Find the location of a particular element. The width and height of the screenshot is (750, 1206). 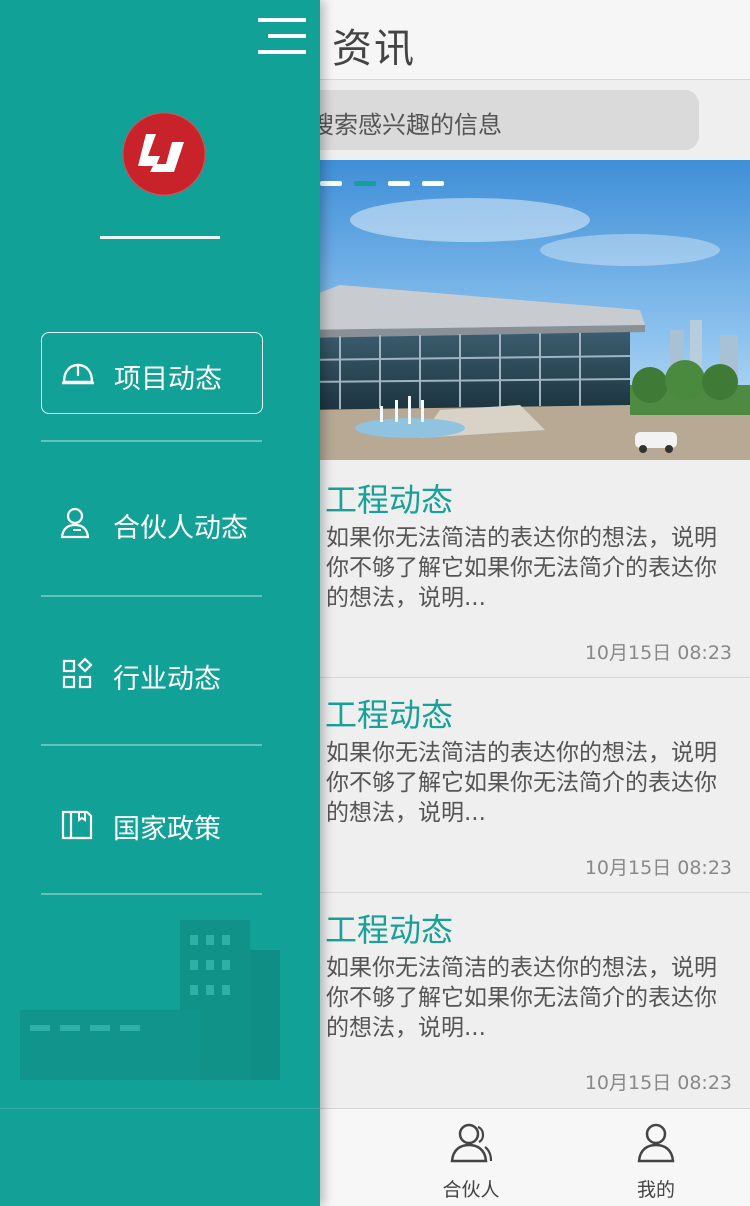

grid-icon is located at coordinates (77, 673).